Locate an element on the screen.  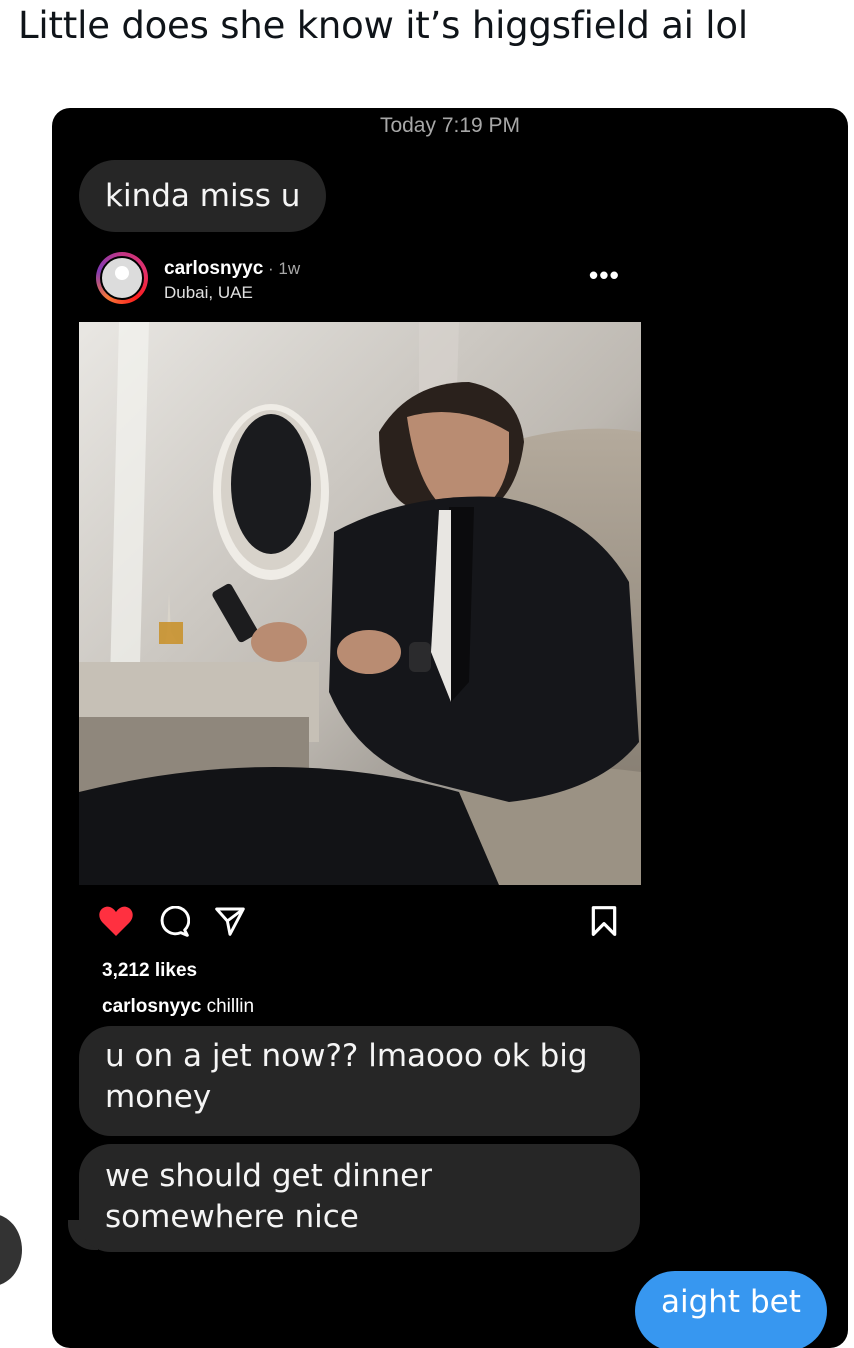
post-location: Dubai, UAE is located at coordinates (208, 293).